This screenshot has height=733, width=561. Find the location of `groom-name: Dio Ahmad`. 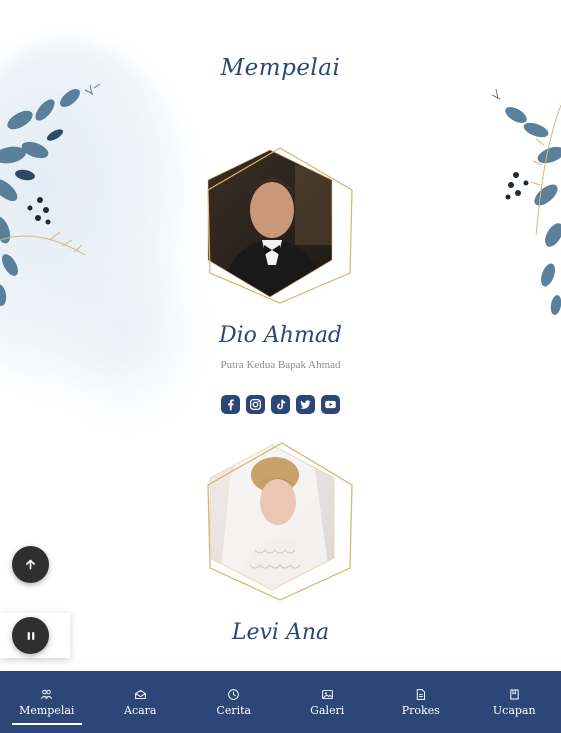

groom-name: Dio Ahmad is located at coordinates (280, 335).